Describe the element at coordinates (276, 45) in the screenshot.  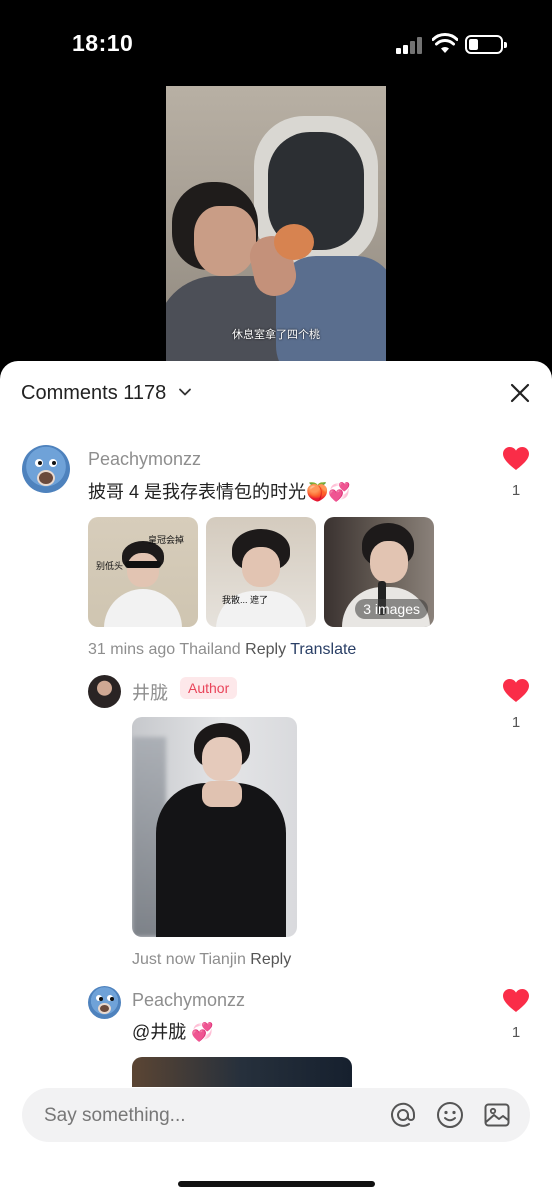
I see `status-bar: 18:10` at that location.